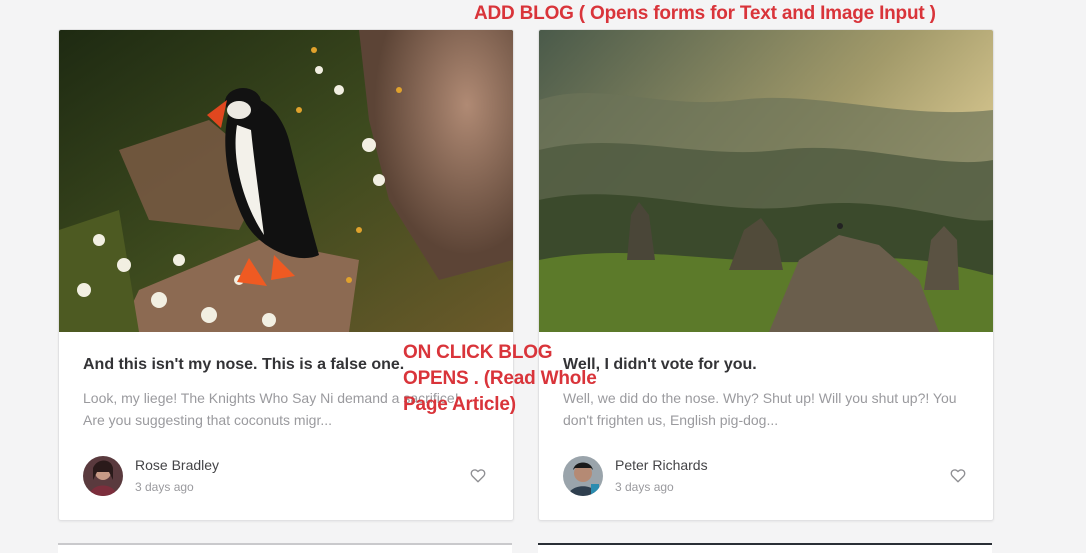  I want to click on author-name: Peter Richards, so click(661, 465).